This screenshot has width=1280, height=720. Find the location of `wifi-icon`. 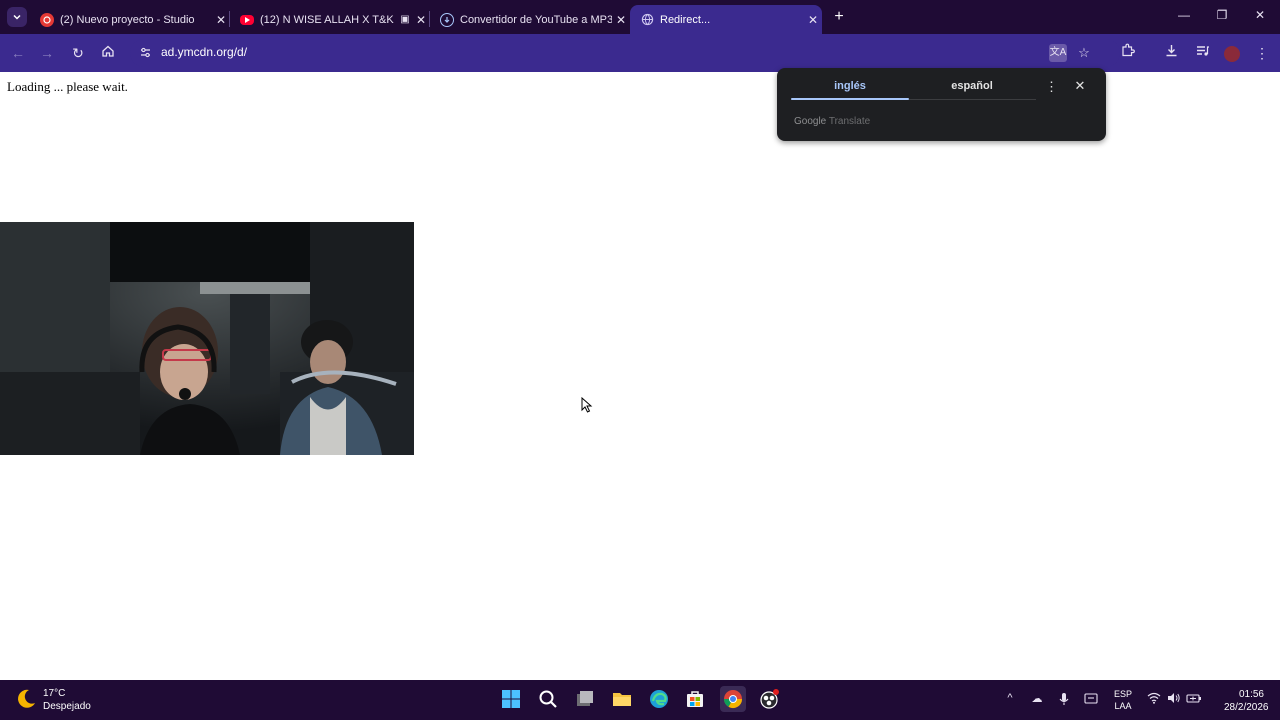

wifi-icon is located at coordinates (1154, 699).